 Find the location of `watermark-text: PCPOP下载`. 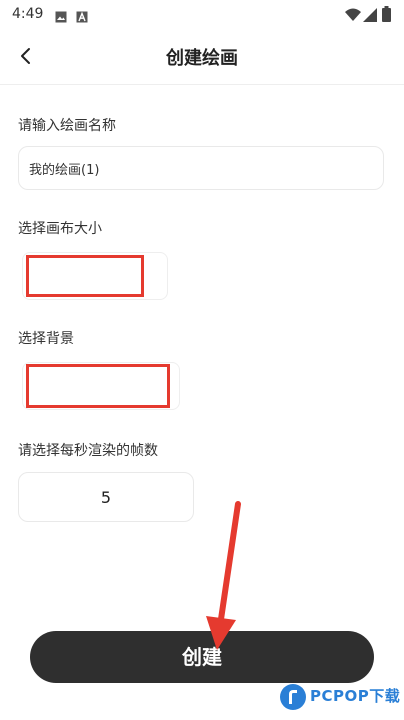

watermark-text: PCPOP下载 is located at coordinates (355, 696).